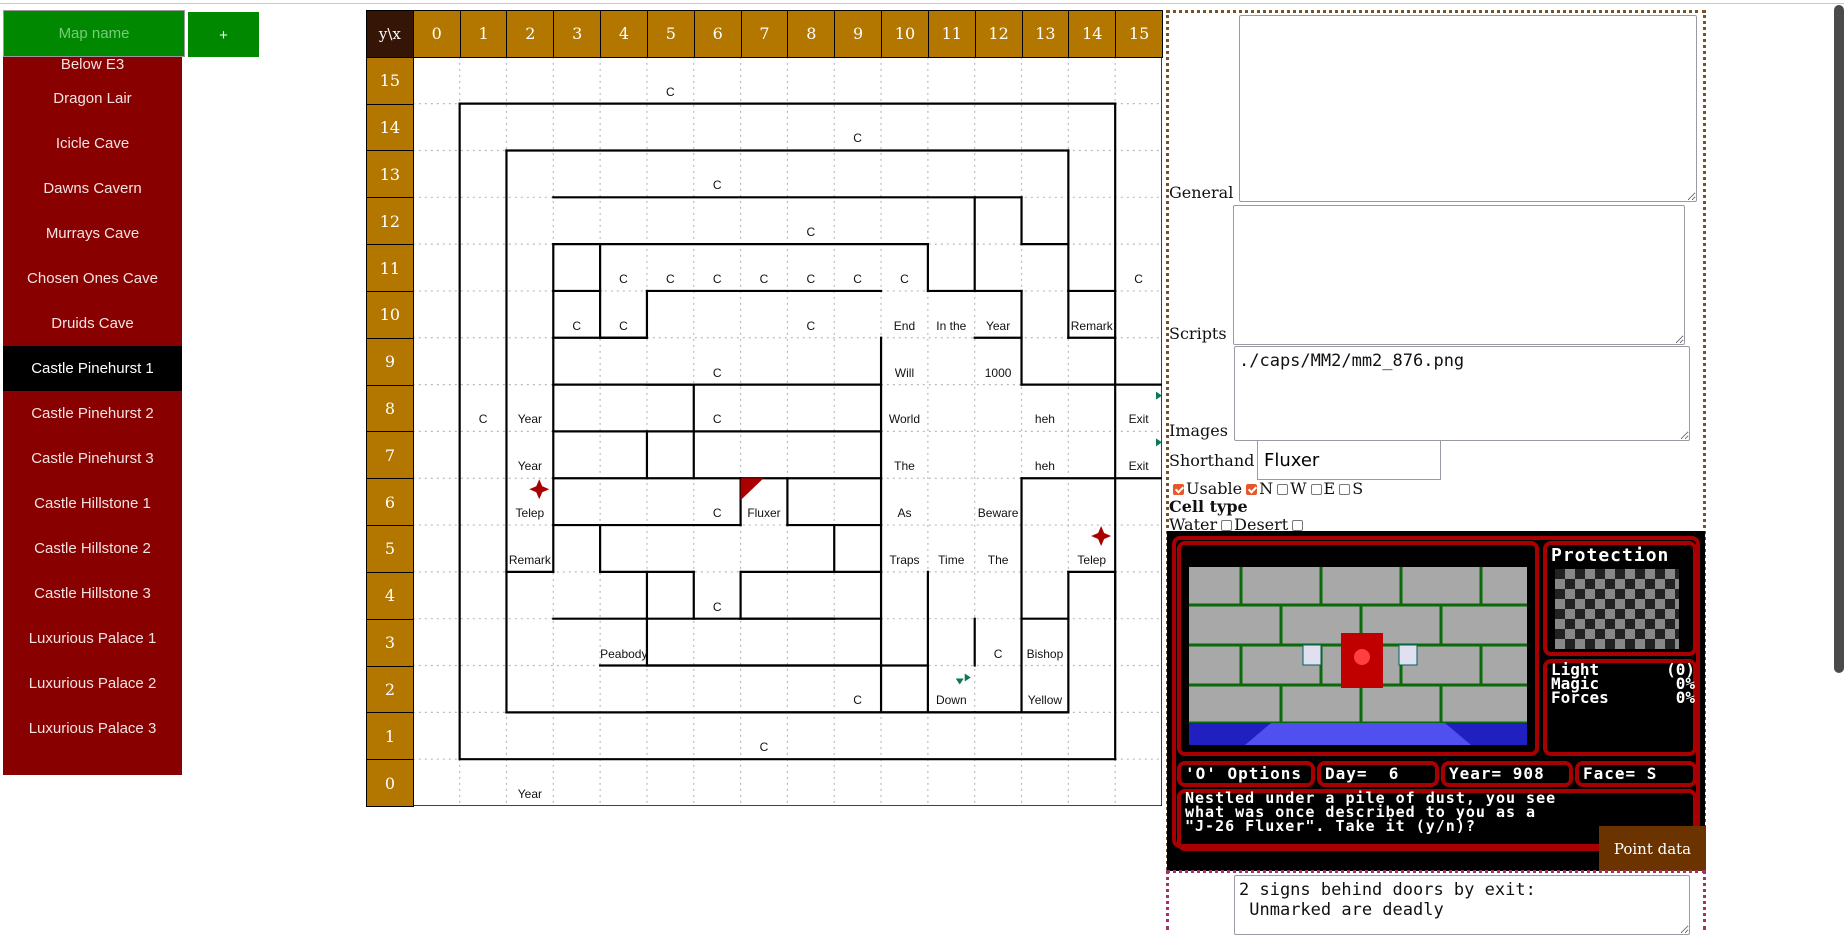  What do you see at coordinates (92, 683) in the screenshot?
I see `map-list-item: Luxurious Palace 2` at bounding box center [92, 683].